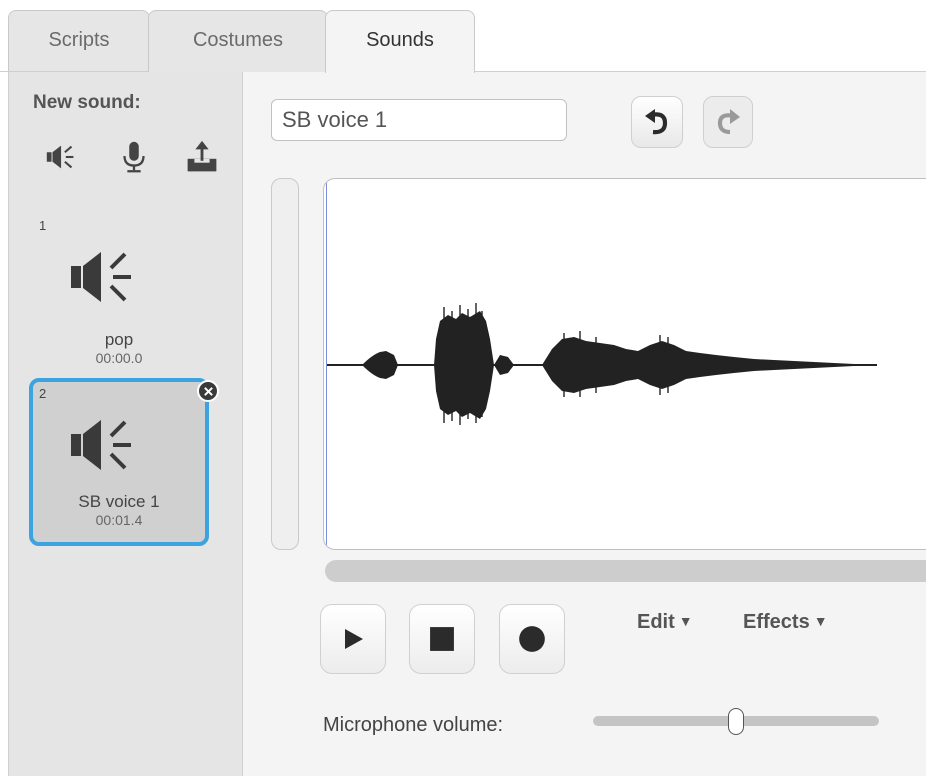 This screenshot has height=776, width=926. I want to click on play-button, so click(353, 639).